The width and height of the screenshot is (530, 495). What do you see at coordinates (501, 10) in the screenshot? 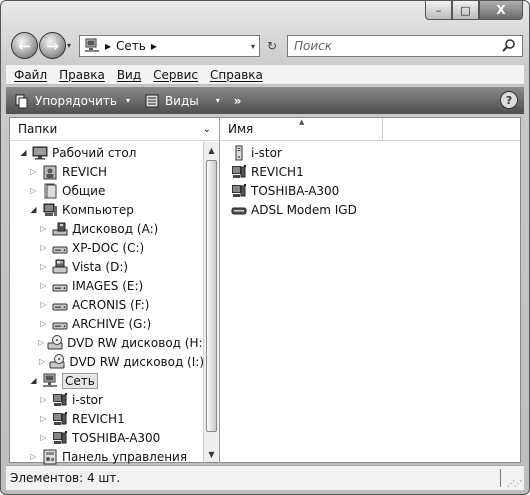
I see `close-button: X` at bounding box center [501, 10].